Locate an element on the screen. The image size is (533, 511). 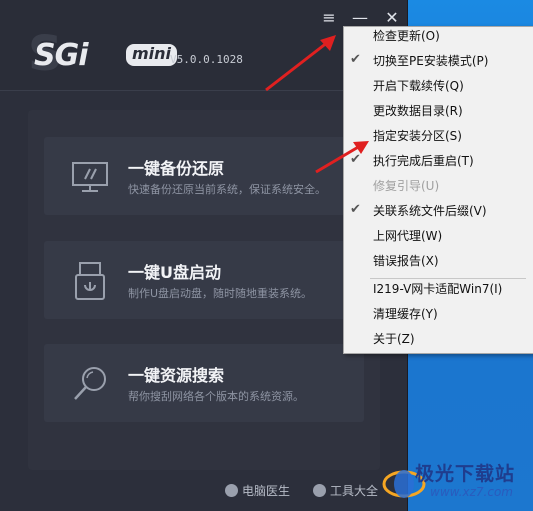
menu-item: I219-V网卡适配Win7(I) is located at coordinates (438, 292).